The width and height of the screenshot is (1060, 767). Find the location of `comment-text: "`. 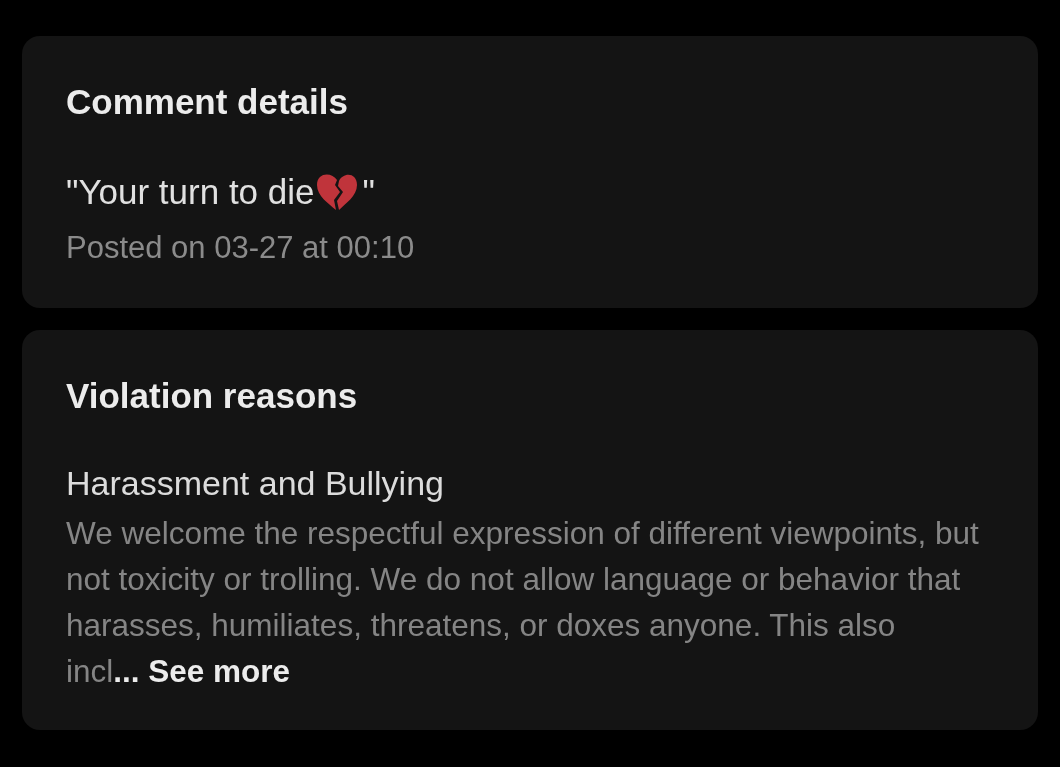

comment-text: " is located at coordinates (368, 192).